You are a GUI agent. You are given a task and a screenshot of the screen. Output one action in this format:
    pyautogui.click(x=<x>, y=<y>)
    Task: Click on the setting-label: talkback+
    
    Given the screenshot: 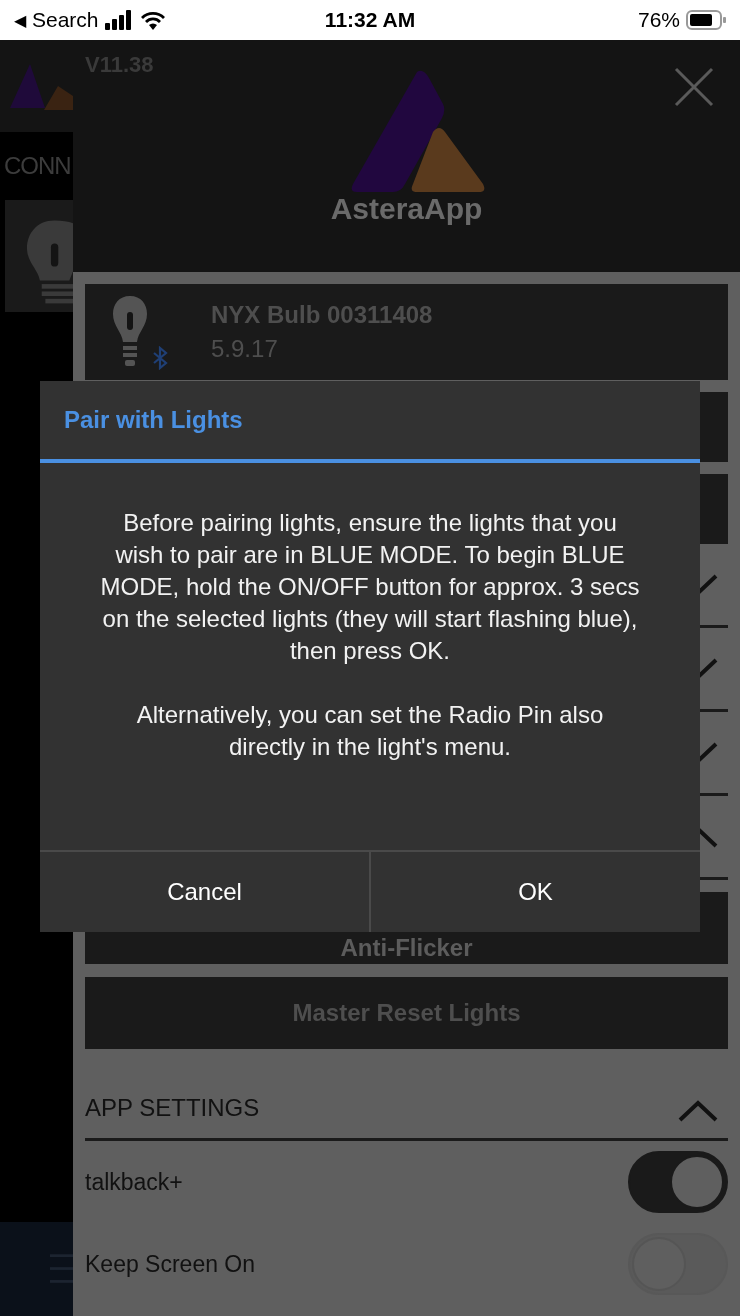 What is the action you would take?
    pyautogui.click(x=134, y=1182)
    